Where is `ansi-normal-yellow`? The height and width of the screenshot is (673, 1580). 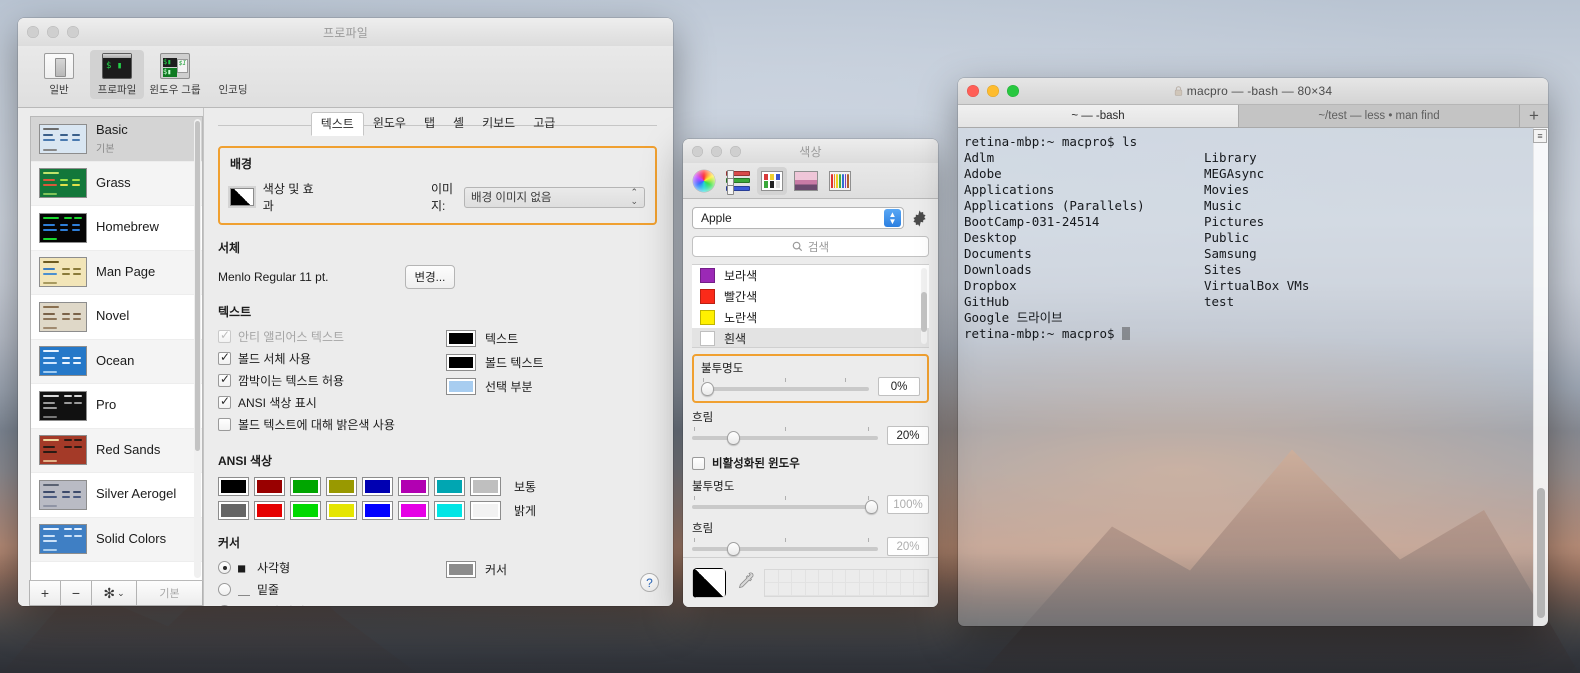 ansi-normal-yellow is located at coordinates (341, 486).